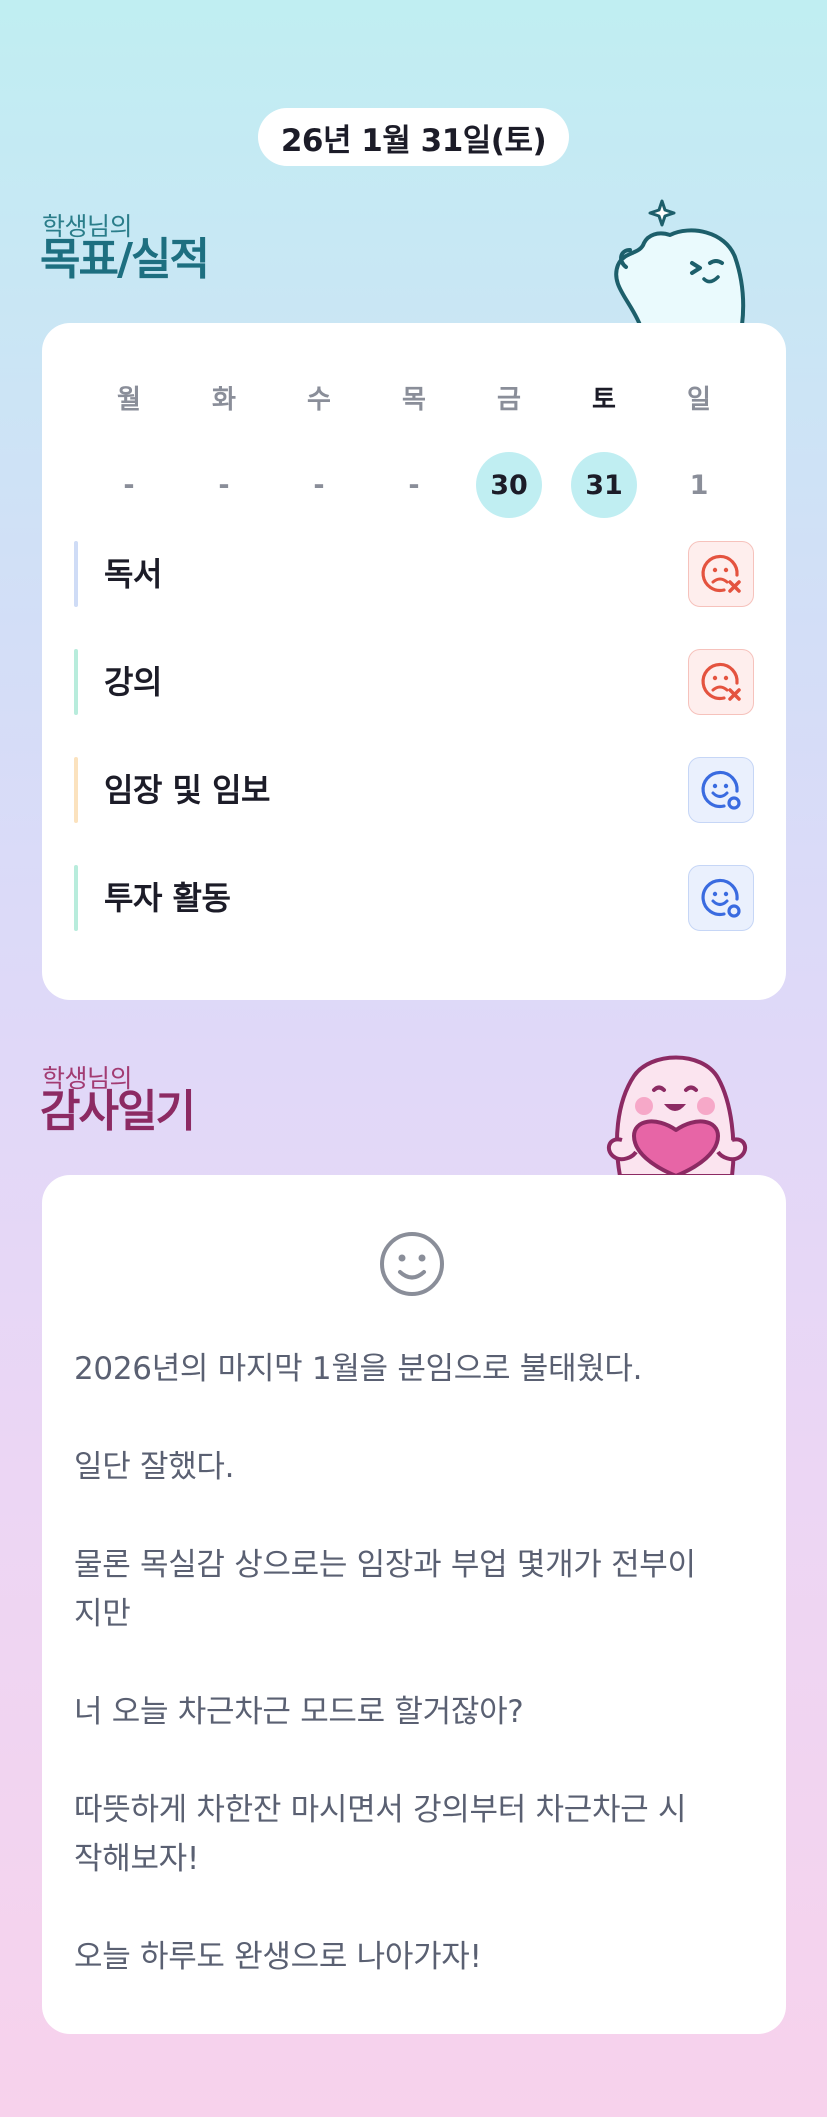 The image size is (827, 2117). Describe the element at coordinates (604, 485) in the screenshot. I see `day-number: 31` at that location.